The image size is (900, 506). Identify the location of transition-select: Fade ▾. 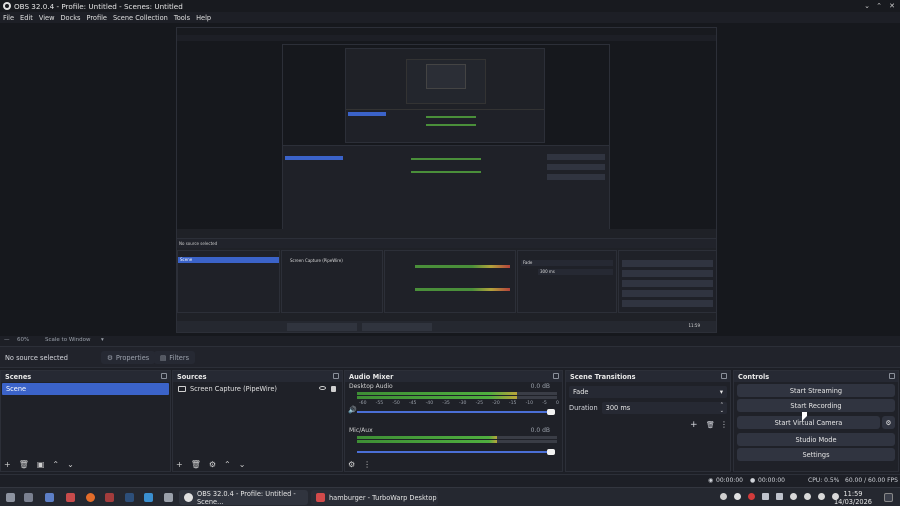
(648, 392).